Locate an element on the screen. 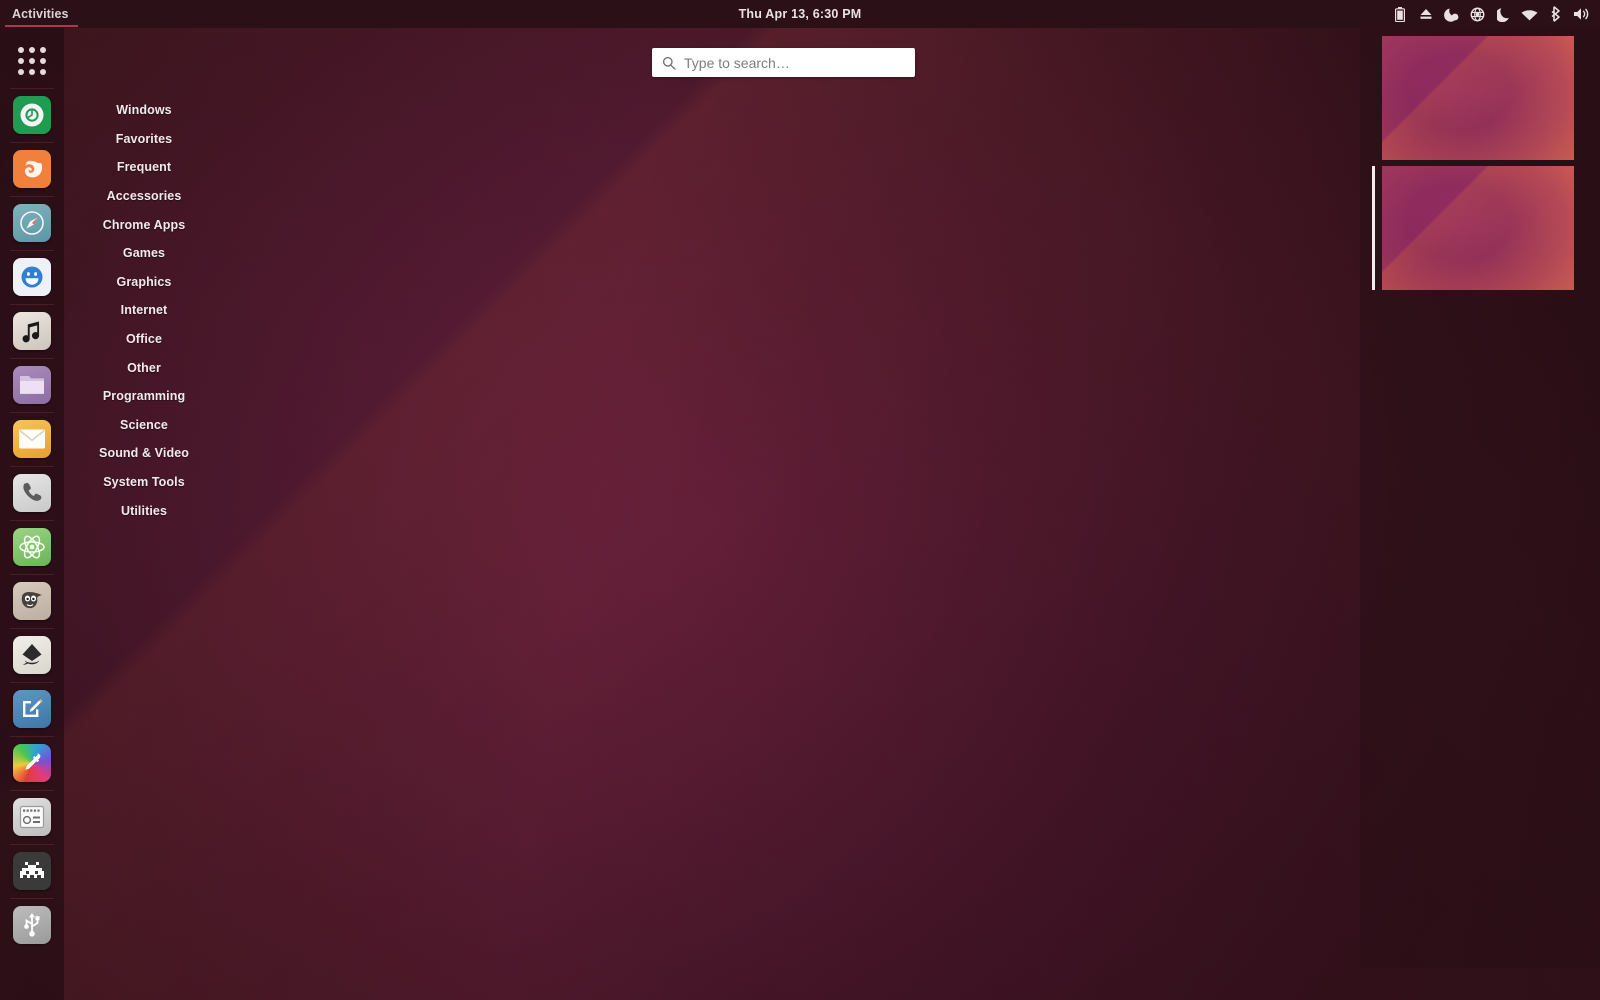  chrome-icon is located at coordinates (32, 115).